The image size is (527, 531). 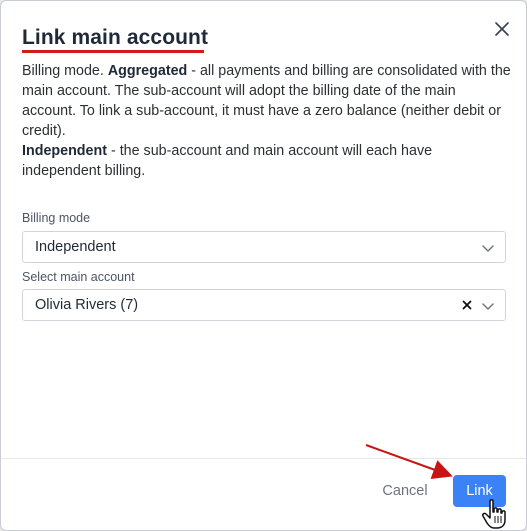 What do you see at coordinates (87, 305) in the screenshot?
I see `main-account-value: Olivia Rivers (7)` at bounding box center [87, 305].